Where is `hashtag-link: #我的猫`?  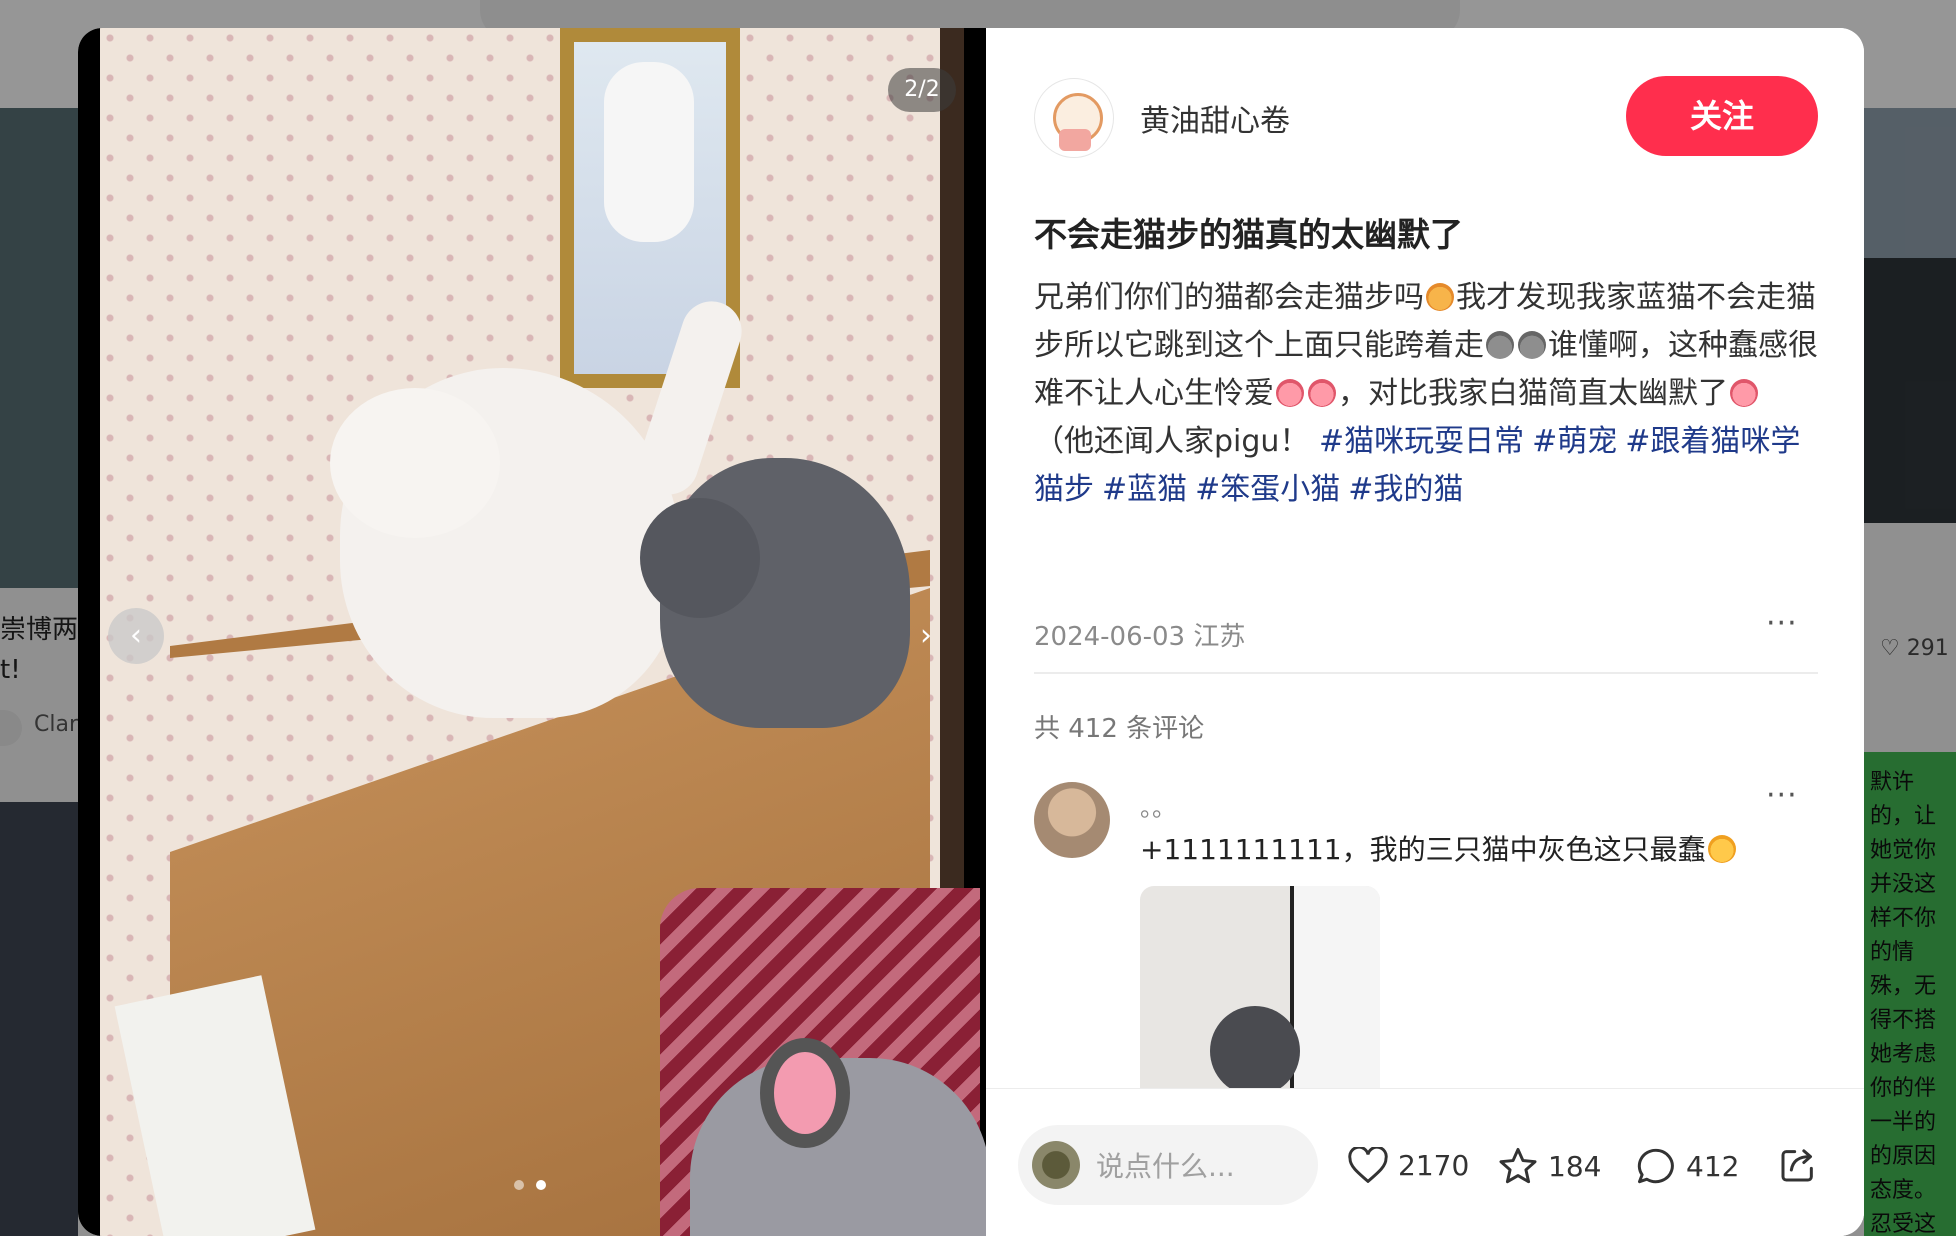
hashtag-link: #我的猫 is located at coordinates (1405, 489).